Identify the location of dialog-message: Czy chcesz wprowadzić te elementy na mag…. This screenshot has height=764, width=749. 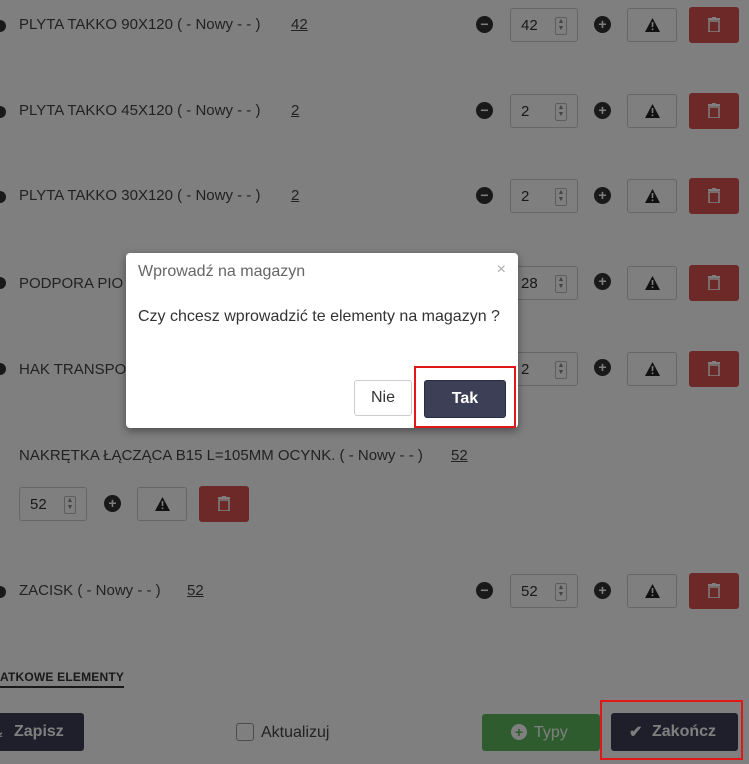
(319, 316).